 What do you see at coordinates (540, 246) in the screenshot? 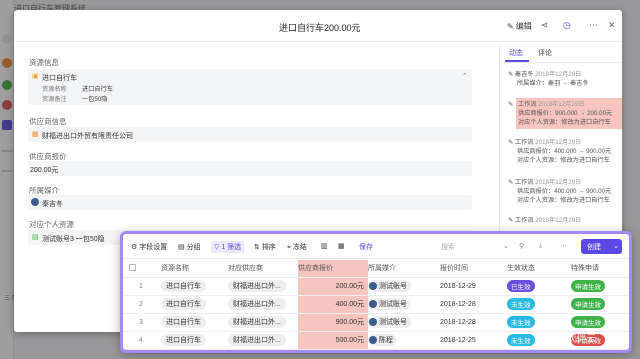
I see `download-icon: ⤓` at bounding box center [540, 246].